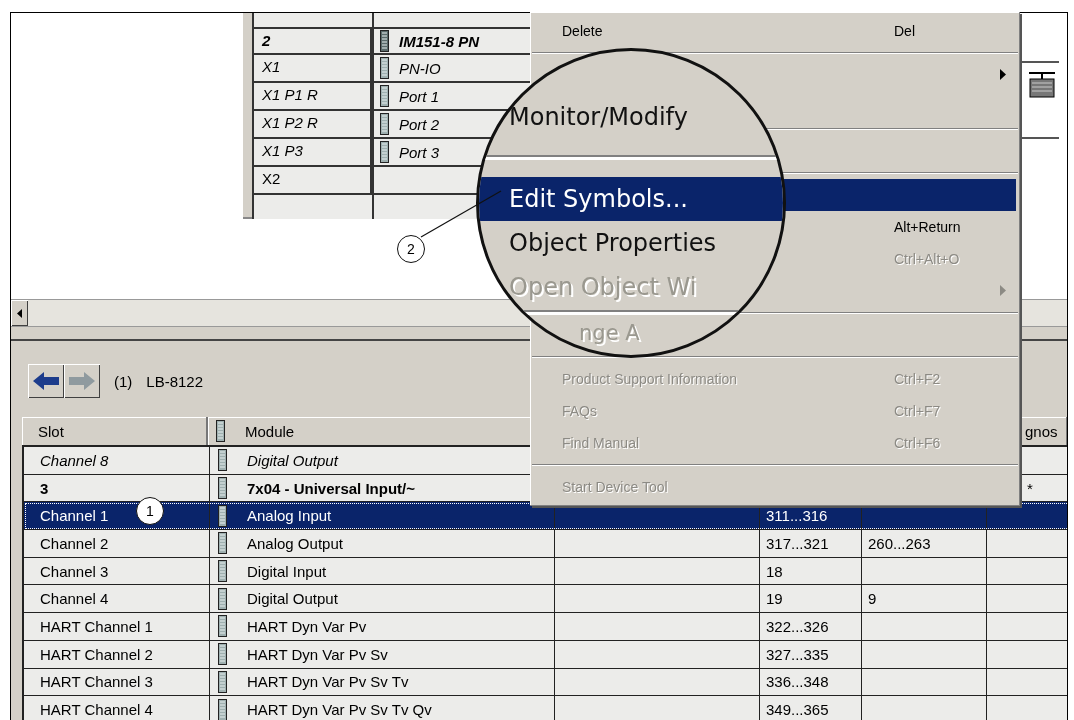  I want to click on table-cell: HART Dyn Var Pv Sv Tv, so click(328, 682).